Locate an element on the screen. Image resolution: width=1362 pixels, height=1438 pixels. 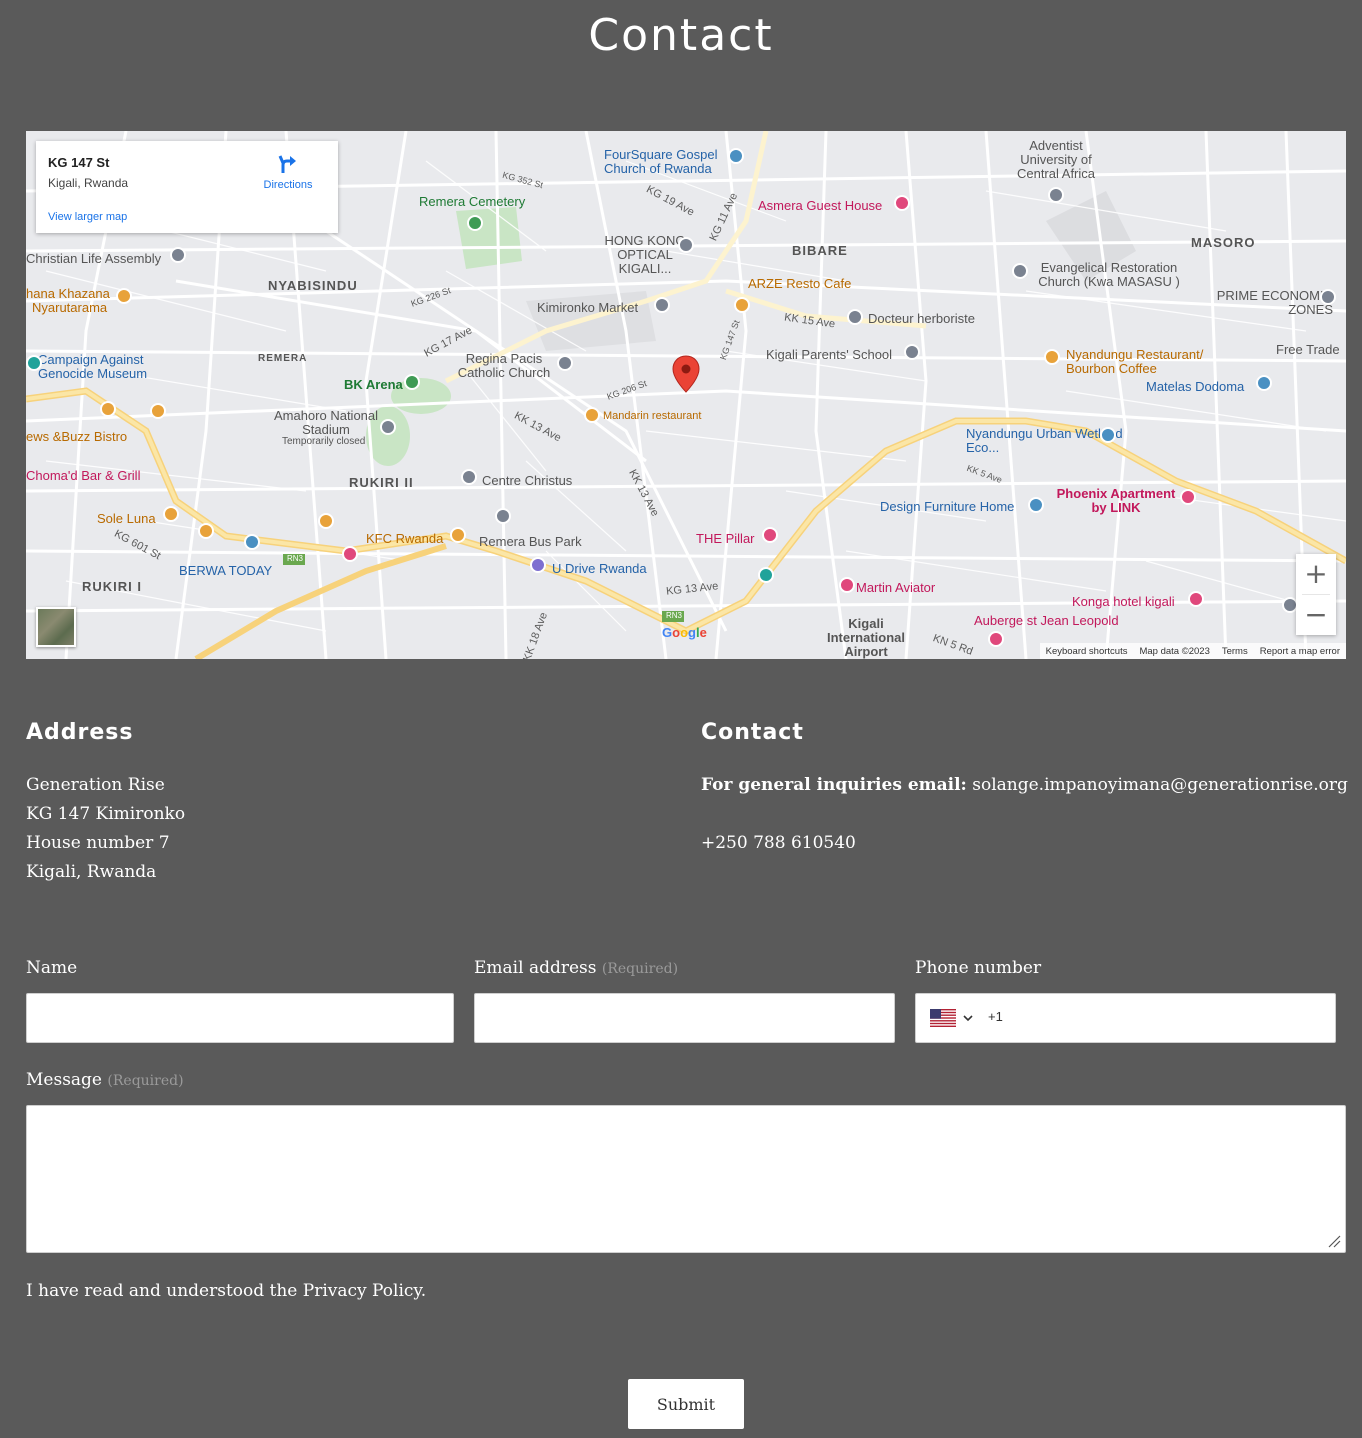
map-area-label: RUKIRI I is located at coordinates (112, 586).